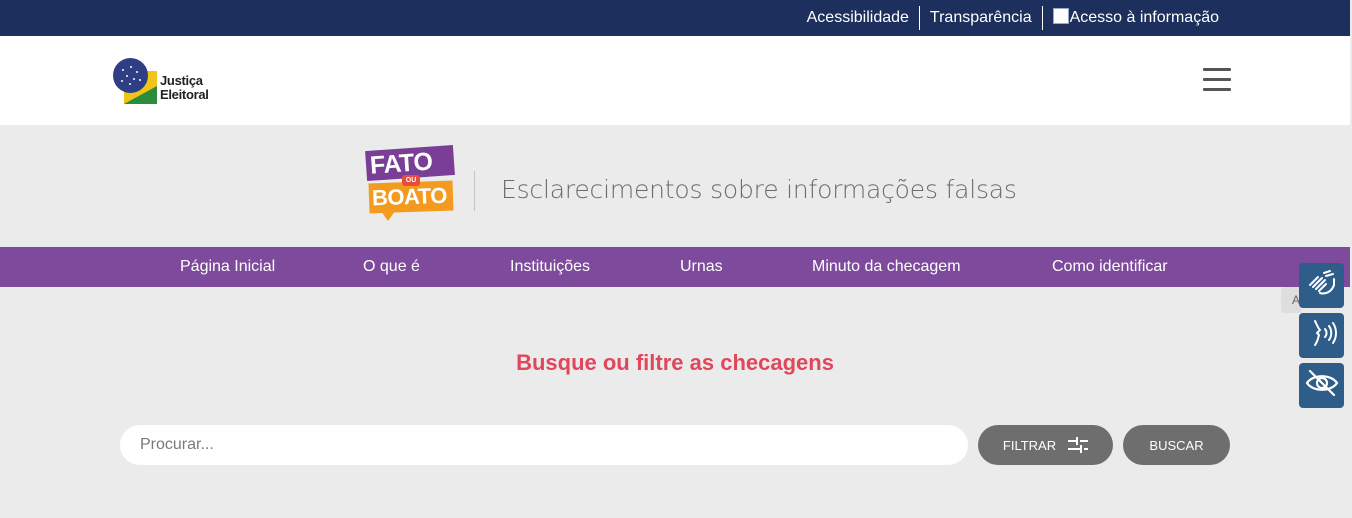 The height and width of the screenshot is (518, 1352). Describe the element at coordinates (981, 18) in the screenshot. I see `transparency-link: Transparência` at that location.